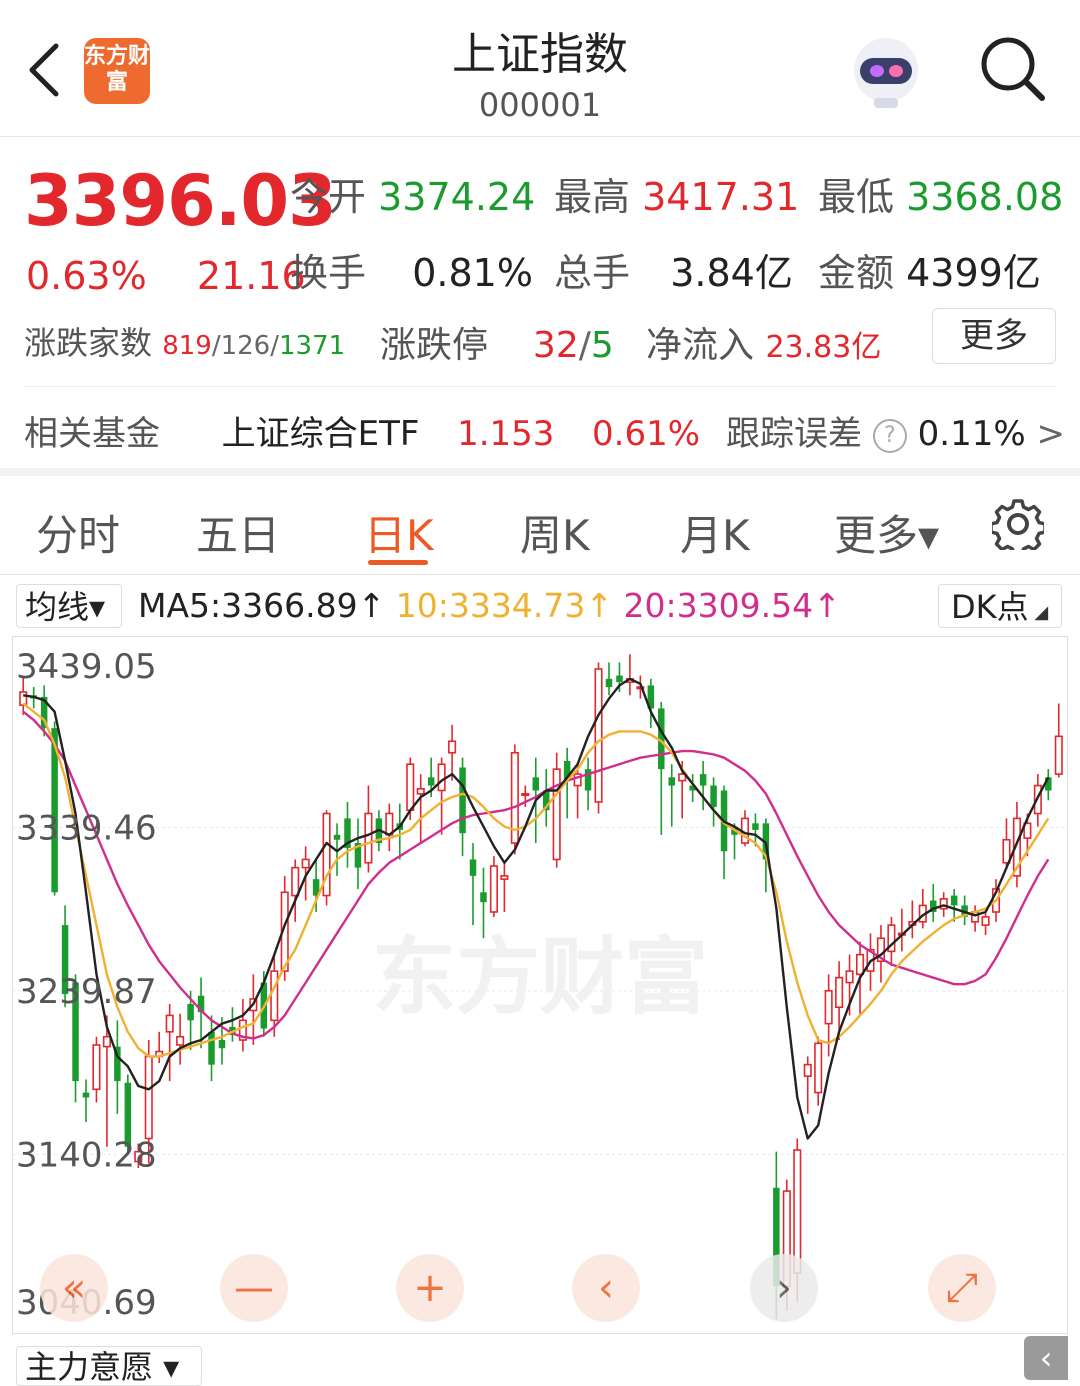 This screenshot has width=1080, height=1386. Describe the element at coordinates (784, 1288) in the screenshot. I see `chevron-right-icon: ›` at that location.